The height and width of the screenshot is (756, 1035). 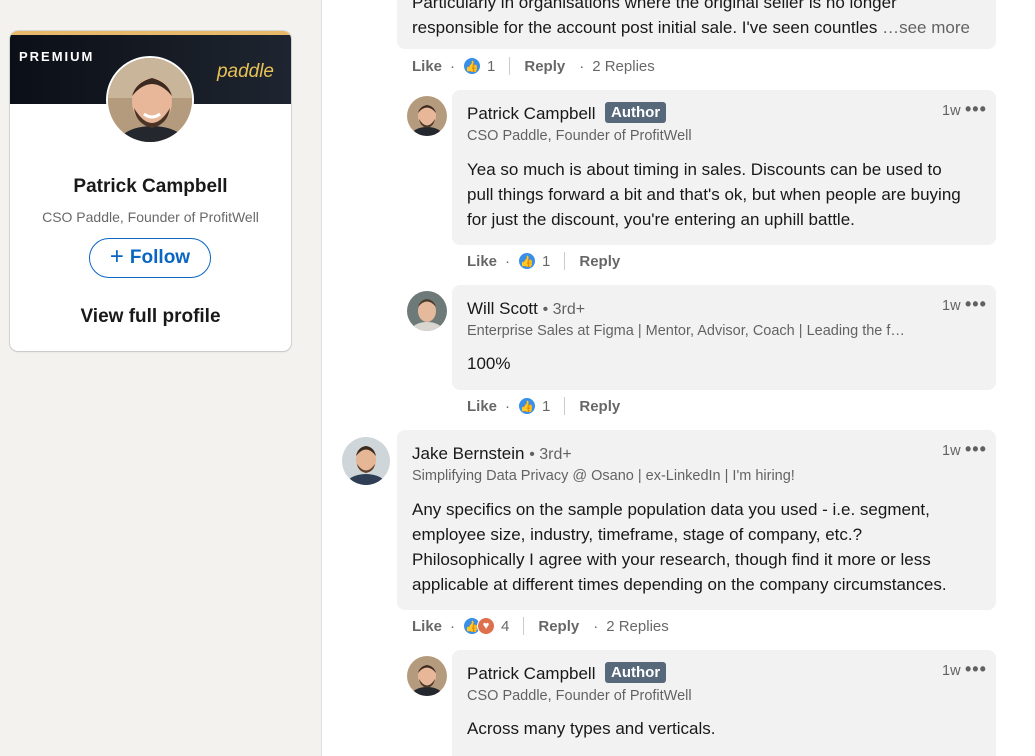 I want to click on comment-body: Across many types and verticals., so click(x=591, y=728).